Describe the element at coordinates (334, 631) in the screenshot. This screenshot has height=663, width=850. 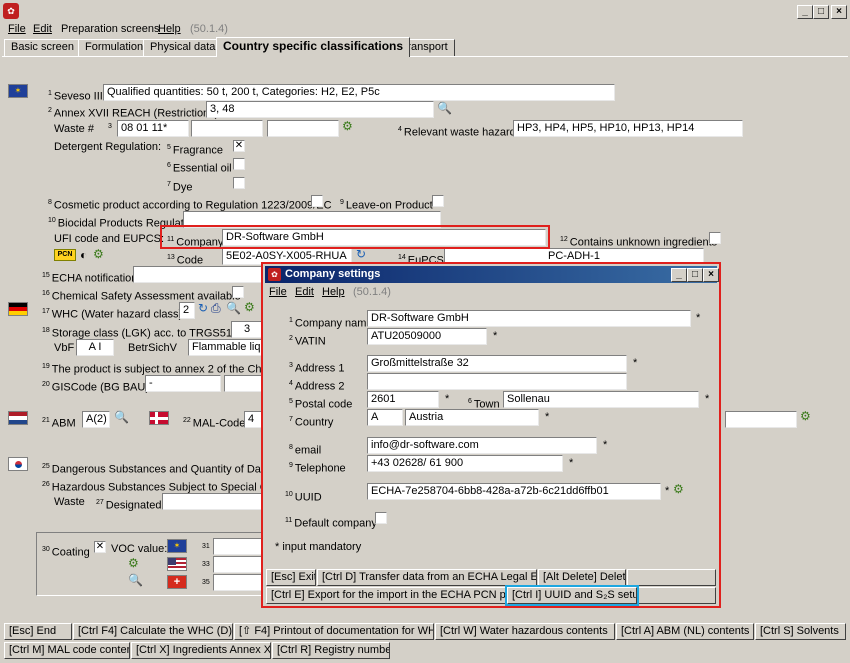
I see `footer-printout-button: [⇧ F4] Printout of documentation for WHC` at that location.